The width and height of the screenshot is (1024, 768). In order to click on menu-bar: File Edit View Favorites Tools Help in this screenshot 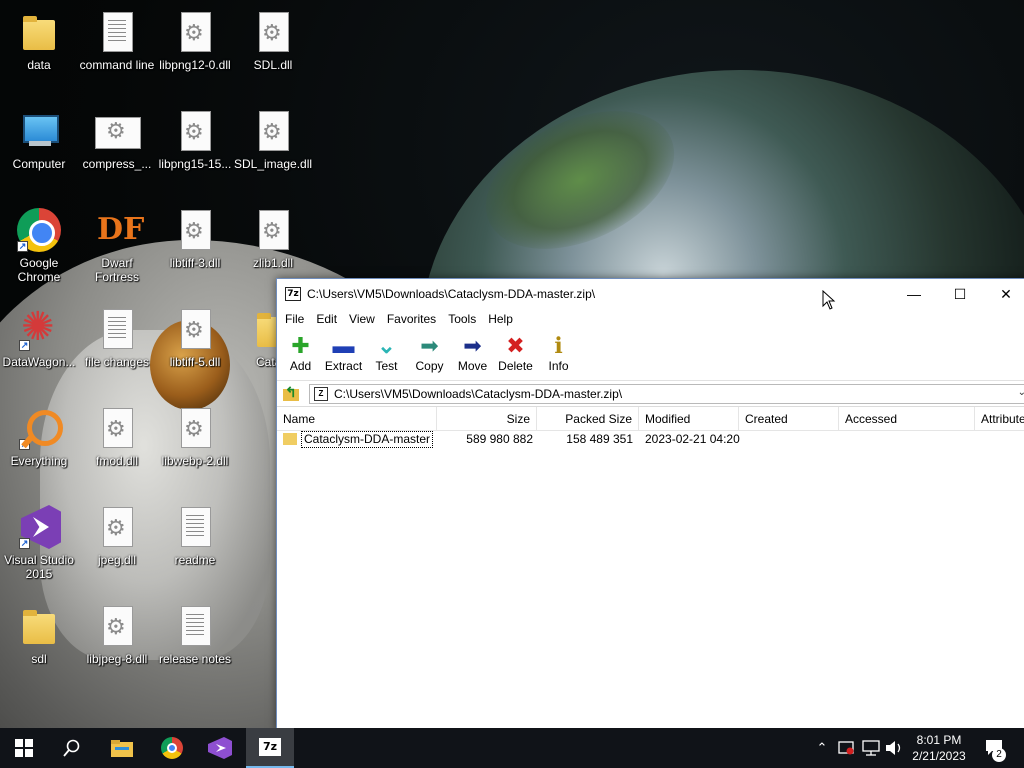, I will do `click(650, 319)`.